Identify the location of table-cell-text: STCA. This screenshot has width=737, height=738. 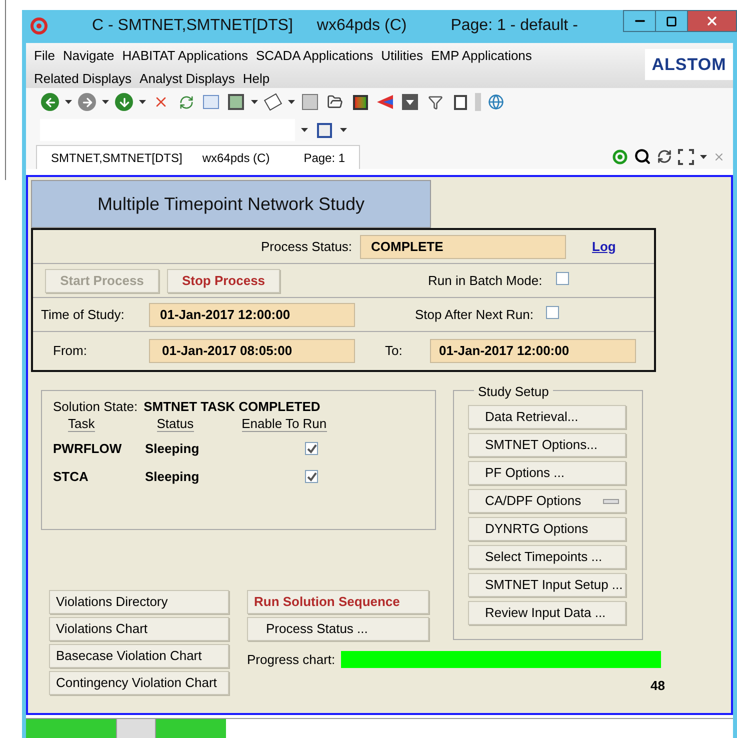
(71, 477).